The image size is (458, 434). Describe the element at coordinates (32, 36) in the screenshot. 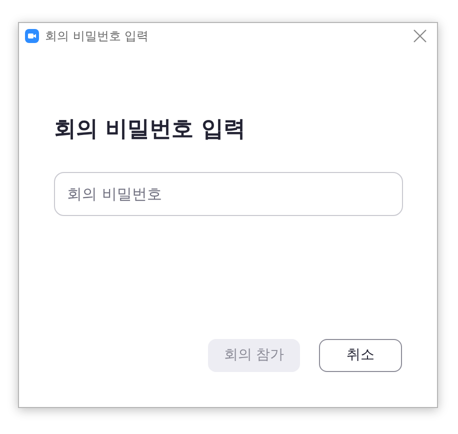

I see `video-camera-icon` at that location.